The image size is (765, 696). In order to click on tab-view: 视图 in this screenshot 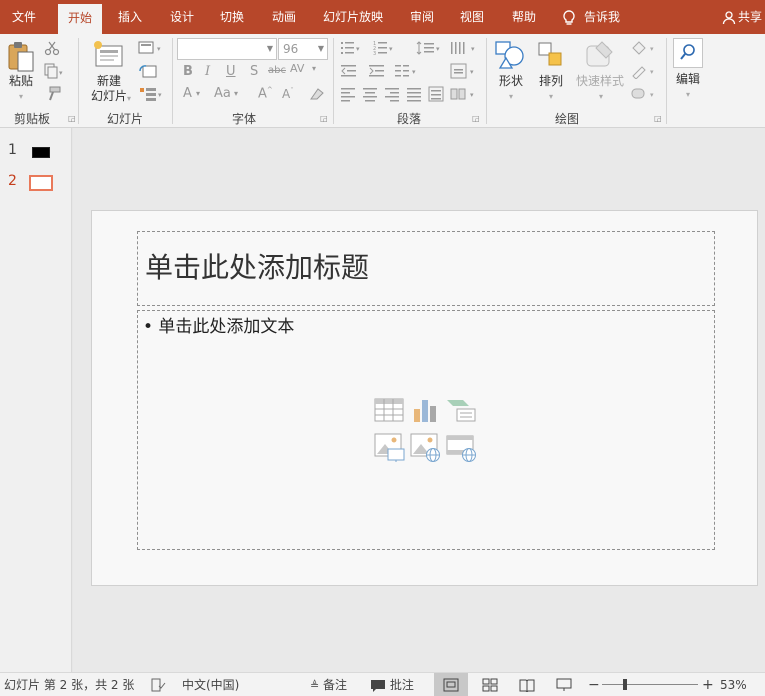, I will do `click(472, 17)`.